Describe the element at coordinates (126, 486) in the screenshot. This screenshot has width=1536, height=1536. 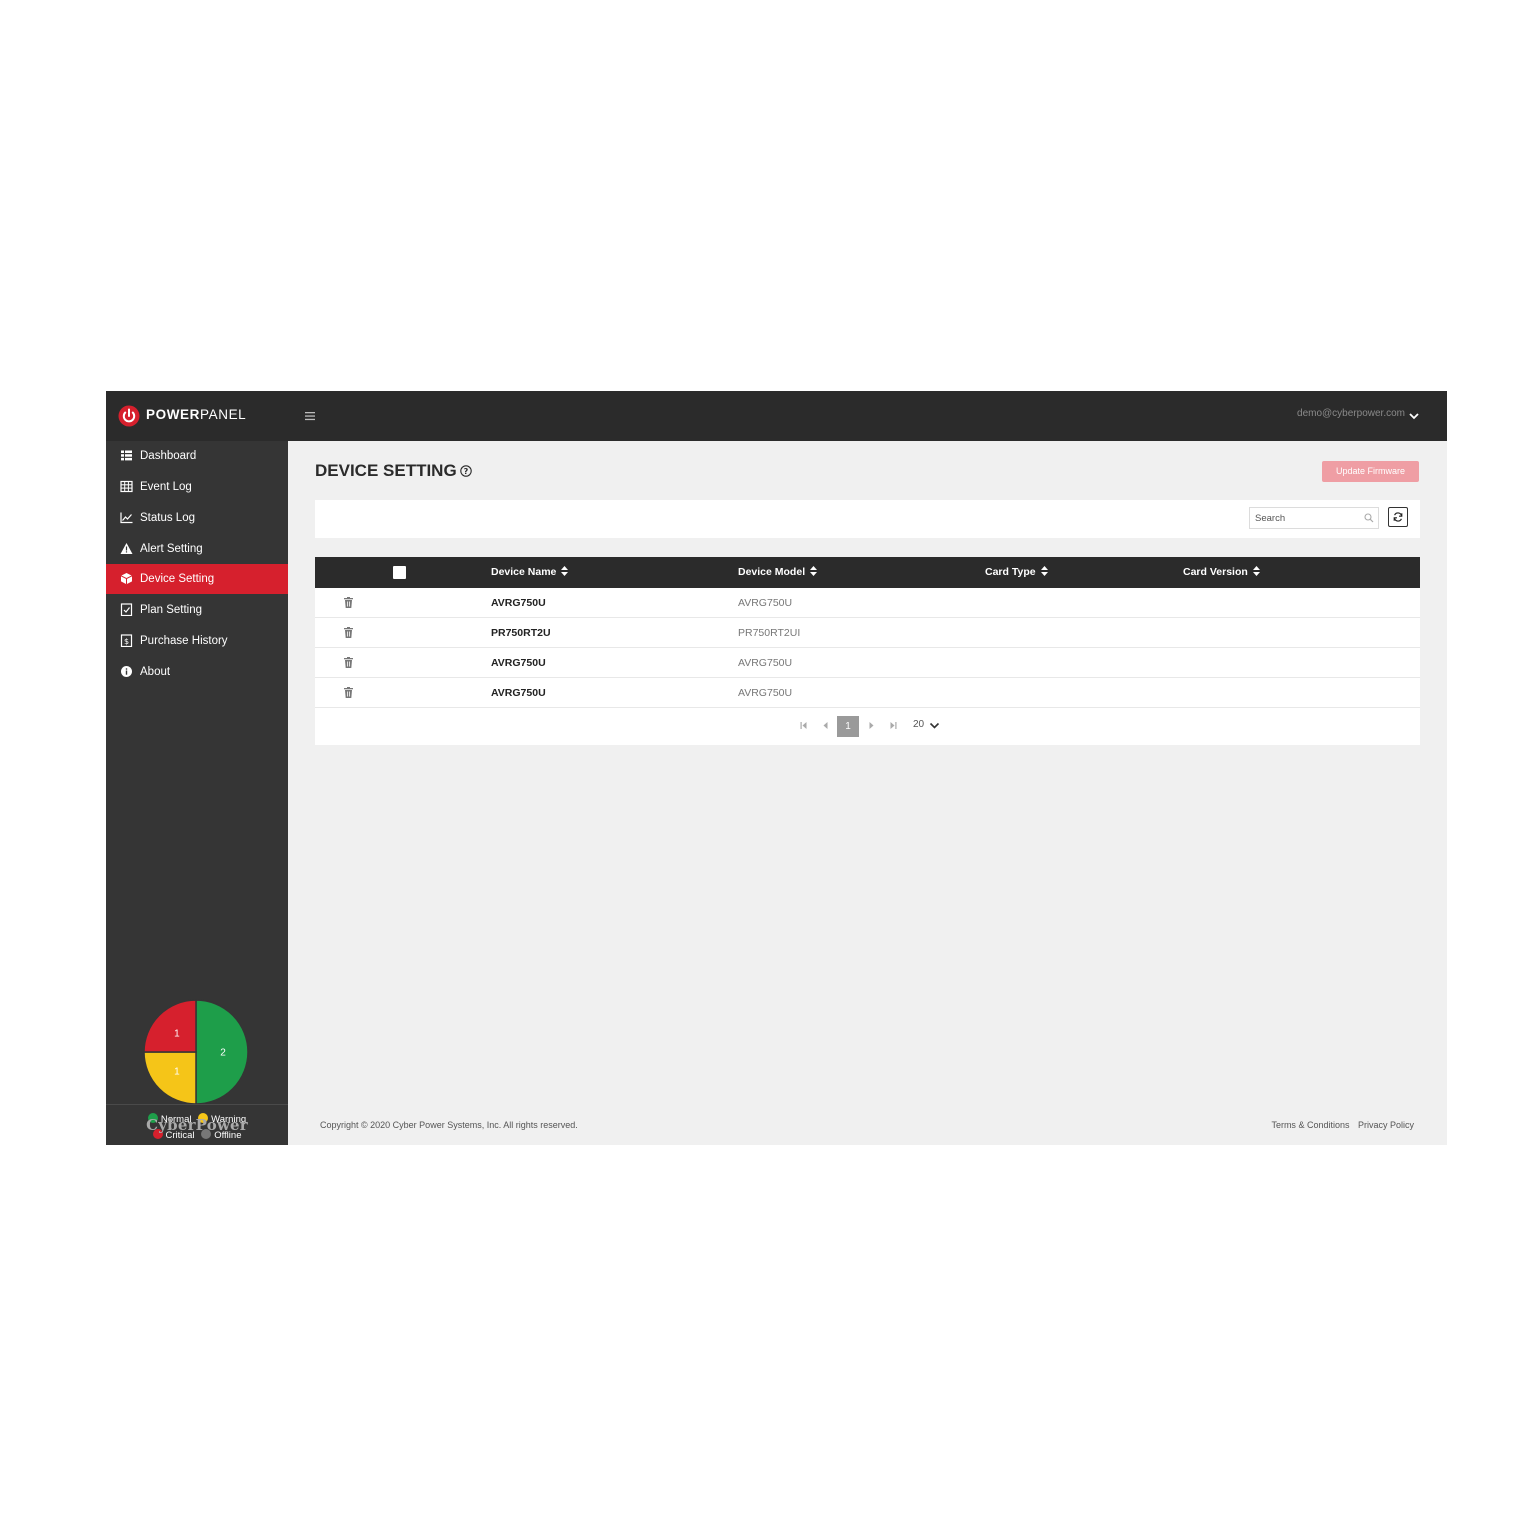
I see `table-icon` at that location.